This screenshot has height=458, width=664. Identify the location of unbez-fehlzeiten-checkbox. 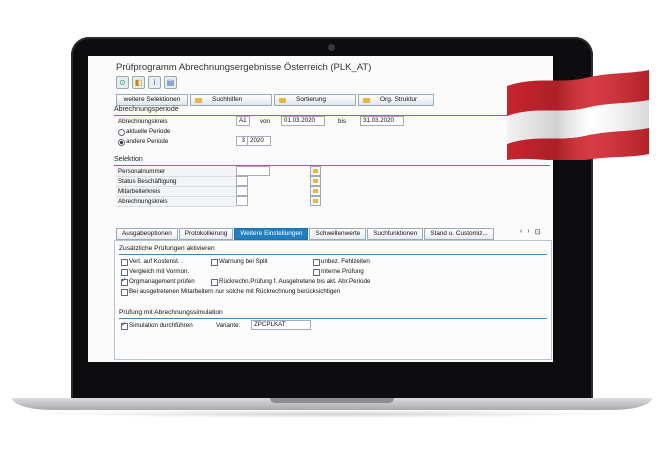
(316, 262).